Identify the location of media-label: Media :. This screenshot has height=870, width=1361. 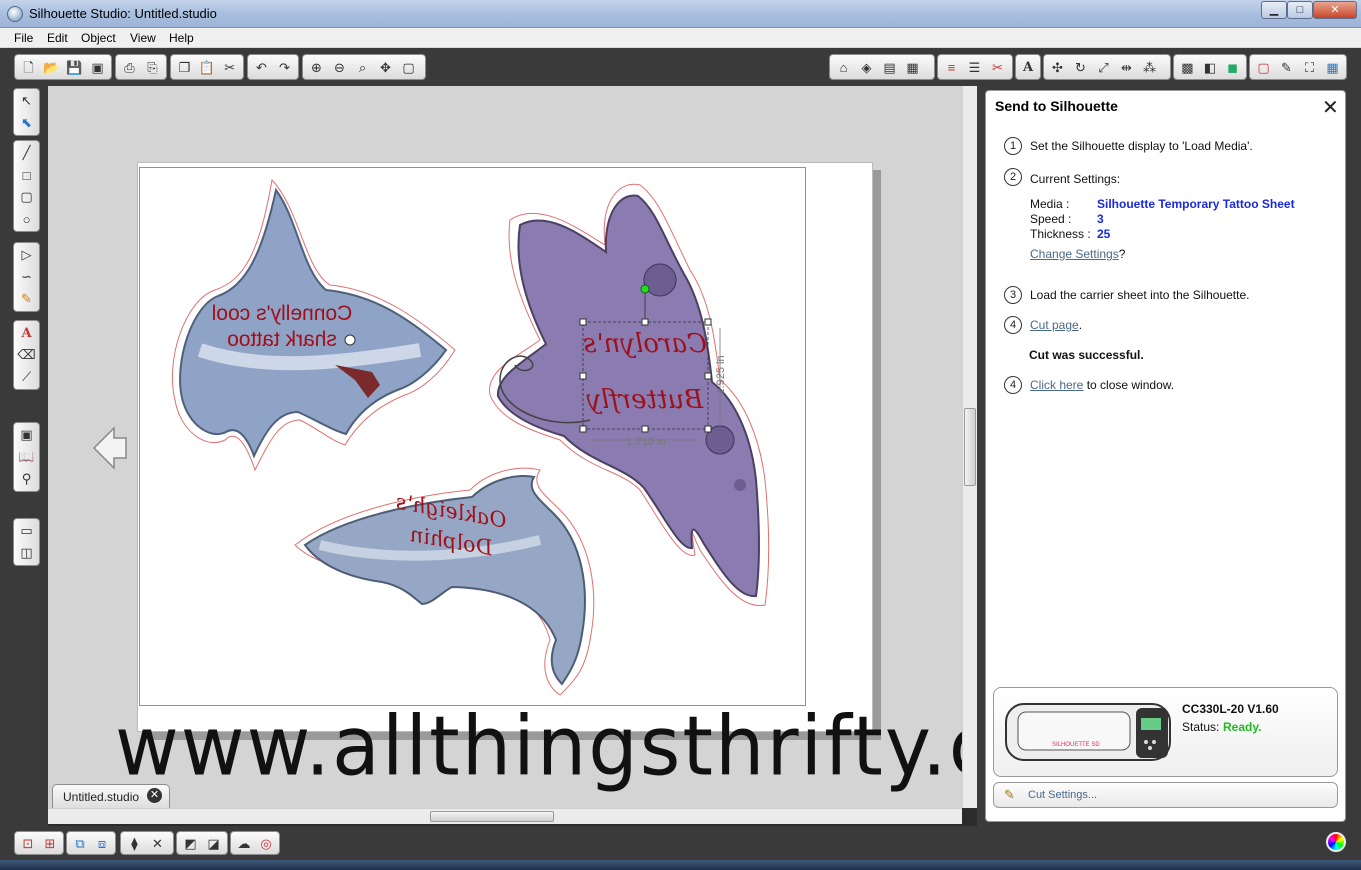
(1050, 204).